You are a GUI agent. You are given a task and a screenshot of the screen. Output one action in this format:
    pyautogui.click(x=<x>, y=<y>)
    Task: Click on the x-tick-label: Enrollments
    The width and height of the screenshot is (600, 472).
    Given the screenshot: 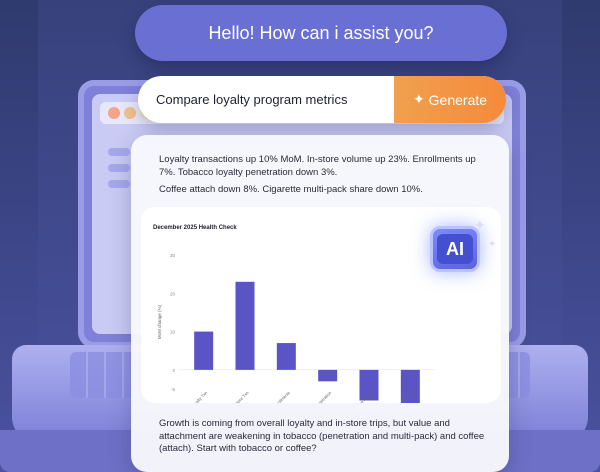 What is the action you would take?
    pyautogui.click(x=281, y=396)
    